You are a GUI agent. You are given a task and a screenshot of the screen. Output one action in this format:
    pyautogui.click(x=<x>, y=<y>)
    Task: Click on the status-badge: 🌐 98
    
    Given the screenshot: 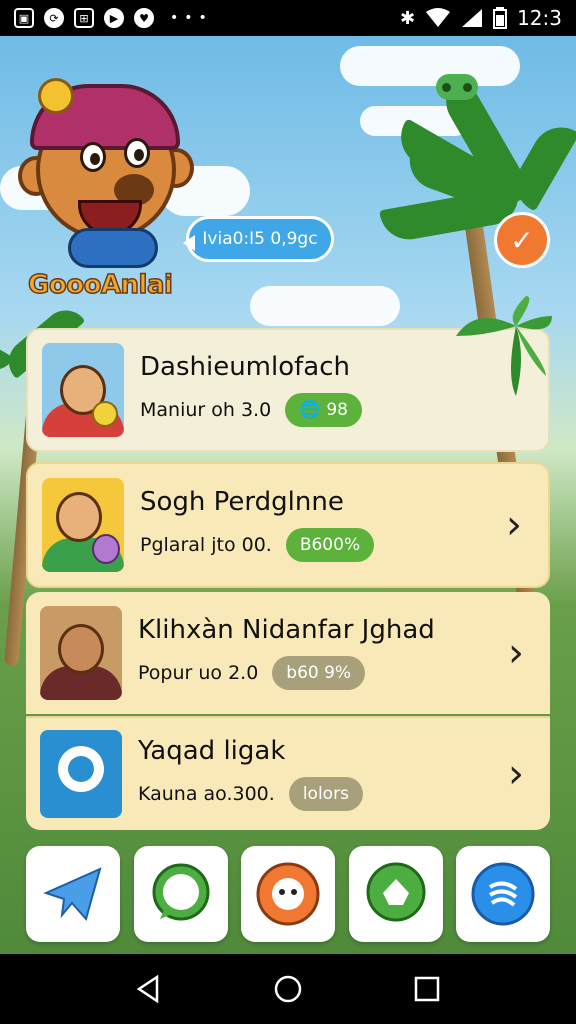 What is the action you would take?
    pyautogui.click(x=323, y=410)
    